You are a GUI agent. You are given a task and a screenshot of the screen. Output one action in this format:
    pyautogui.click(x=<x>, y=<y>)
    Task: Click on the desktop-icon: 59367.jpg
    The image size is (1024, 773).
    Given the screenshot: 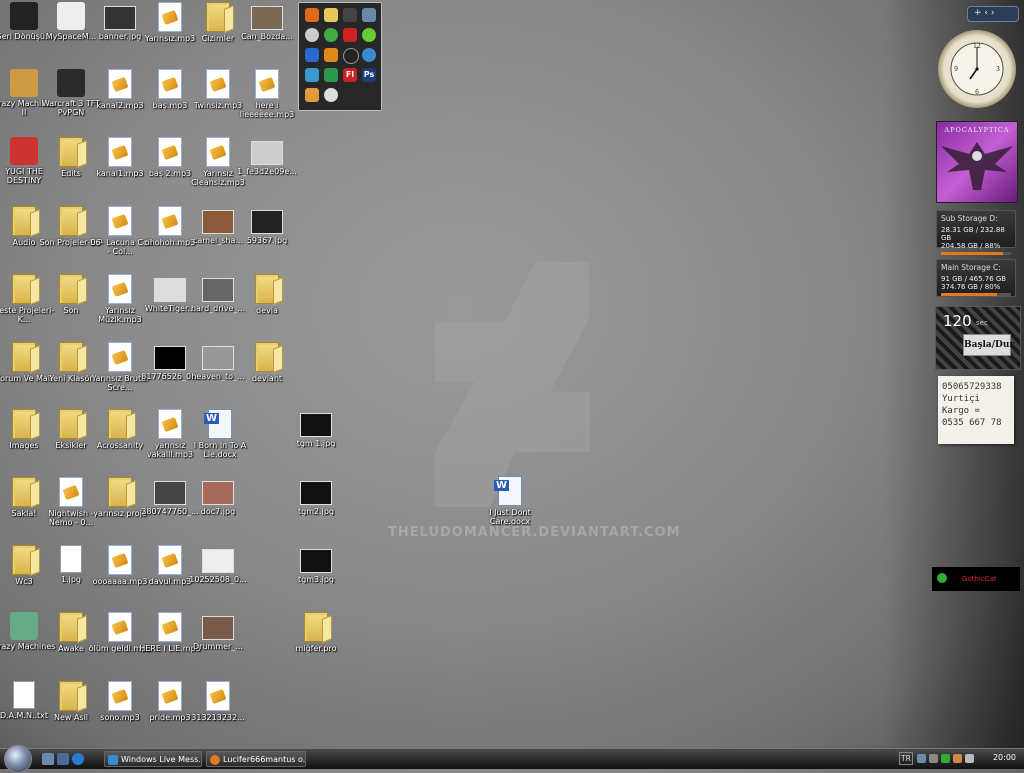 What is the action you would take?
    pyautogui.click(x=267, y=225)
    